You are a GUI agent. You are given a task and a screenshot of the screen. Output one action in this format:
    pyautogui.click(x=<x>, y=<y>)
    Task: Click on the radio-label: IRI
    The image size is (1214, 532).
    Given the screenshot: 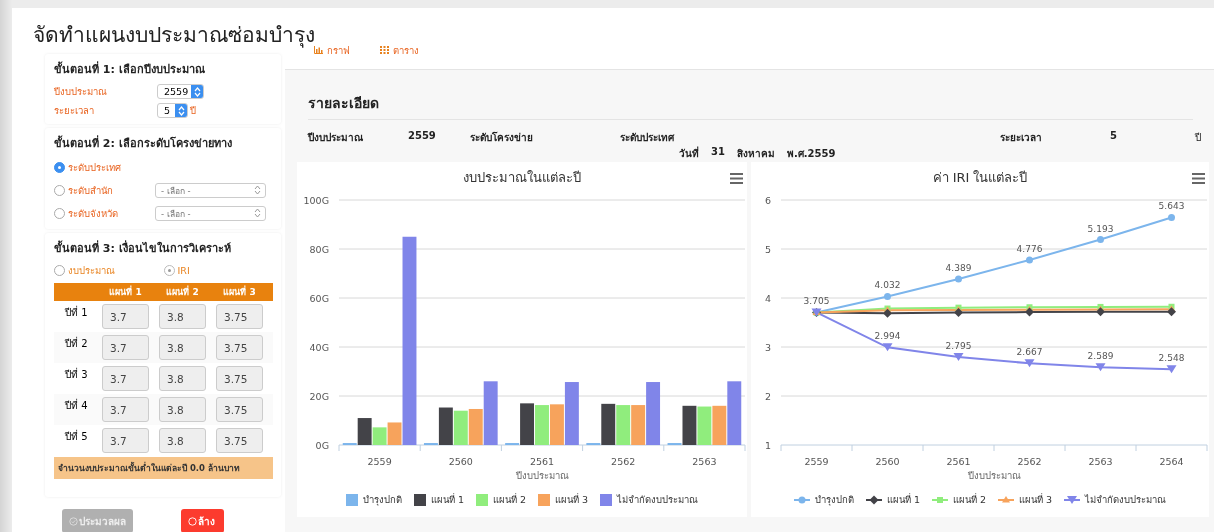 What is the action you would take?
    pyautogui.click(x=184, y=270)
    